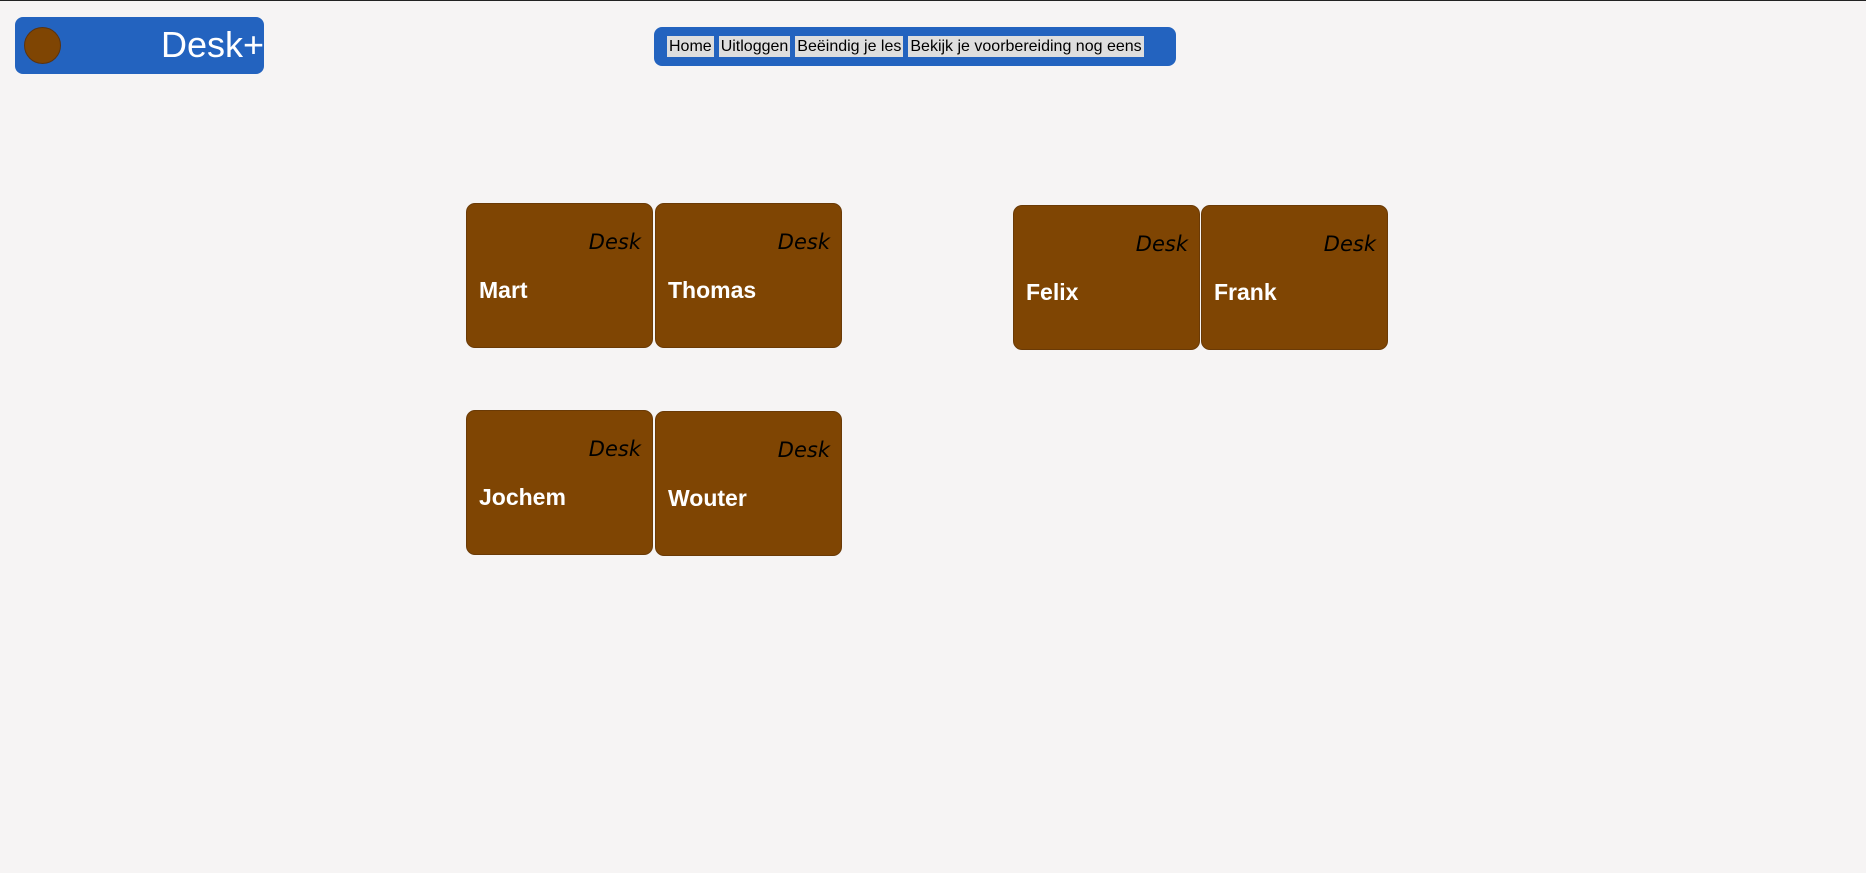 This screenshot has width=1866, height=873. Describe the element at coordinates (522, 497) in the screenshot. I see `student-name: Jochem` at that location.